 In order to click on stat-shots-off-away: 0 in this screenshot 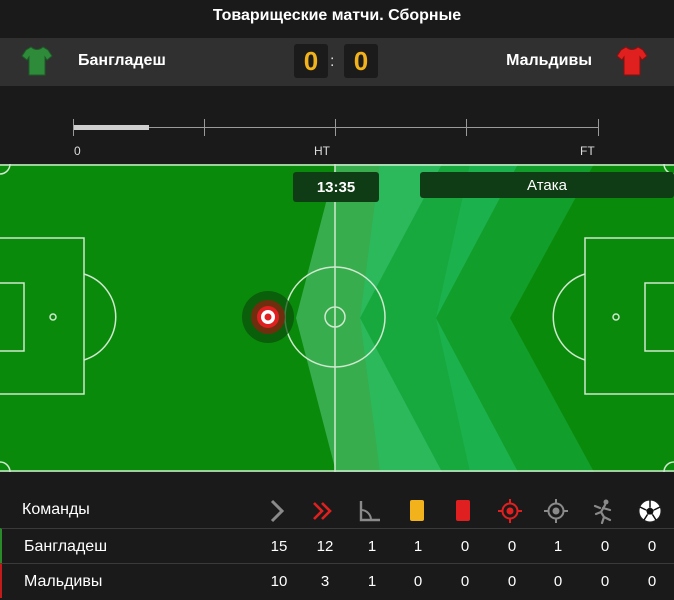, I will do `click(558, 581)`.